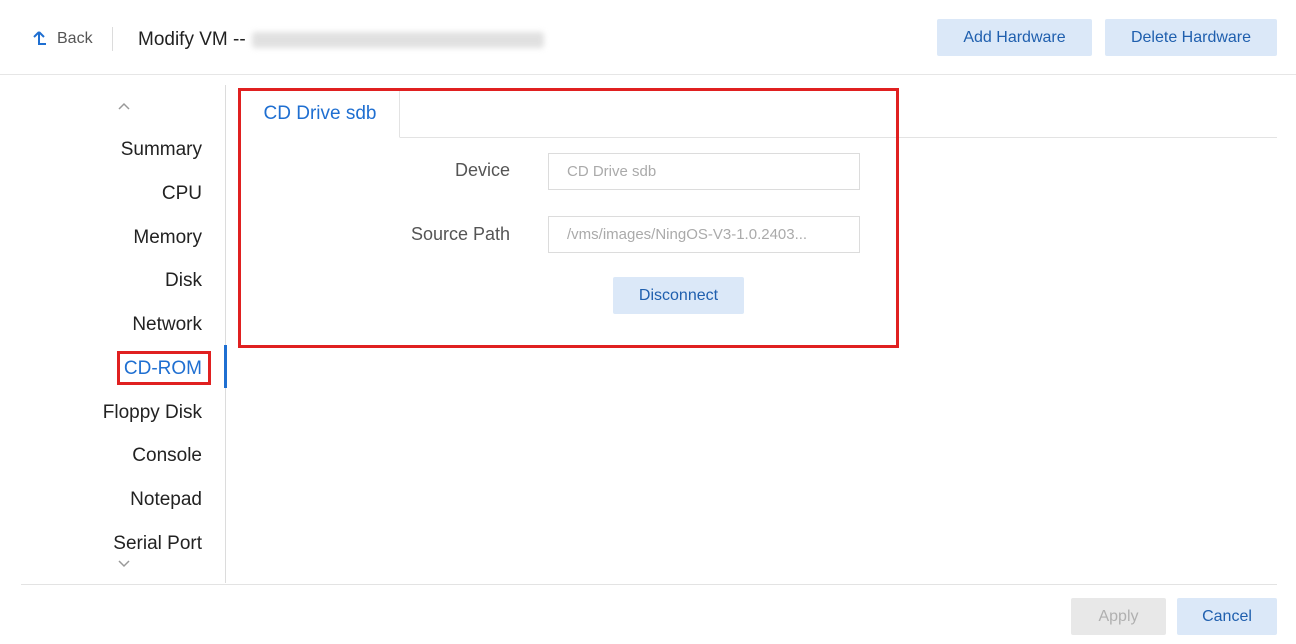  I want to click on back-arrow-icon, so click(39, 38).